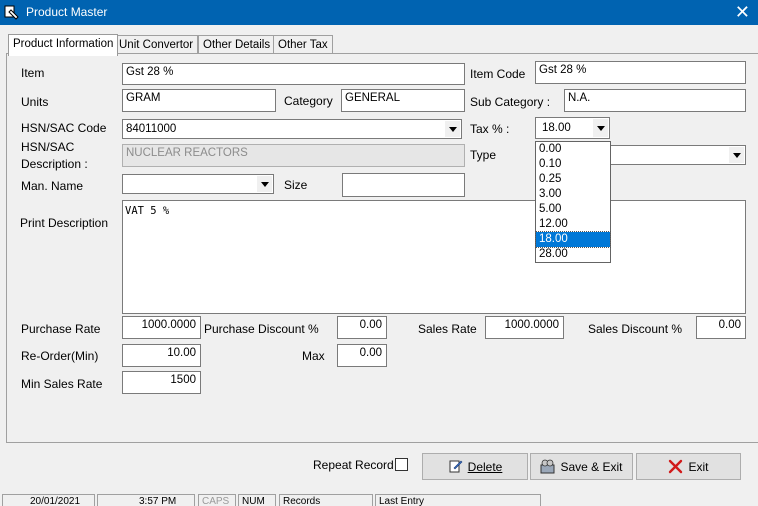  I want to click on tab-unit-convertor: Unit Convertor, so click(156, 44).